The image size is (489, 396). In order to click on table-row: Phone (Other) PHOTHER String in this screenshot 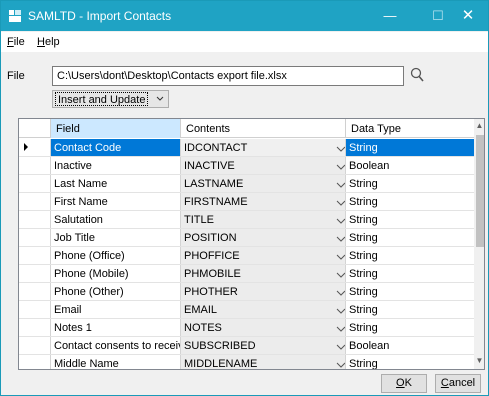, I will do `click(246, 292)`.